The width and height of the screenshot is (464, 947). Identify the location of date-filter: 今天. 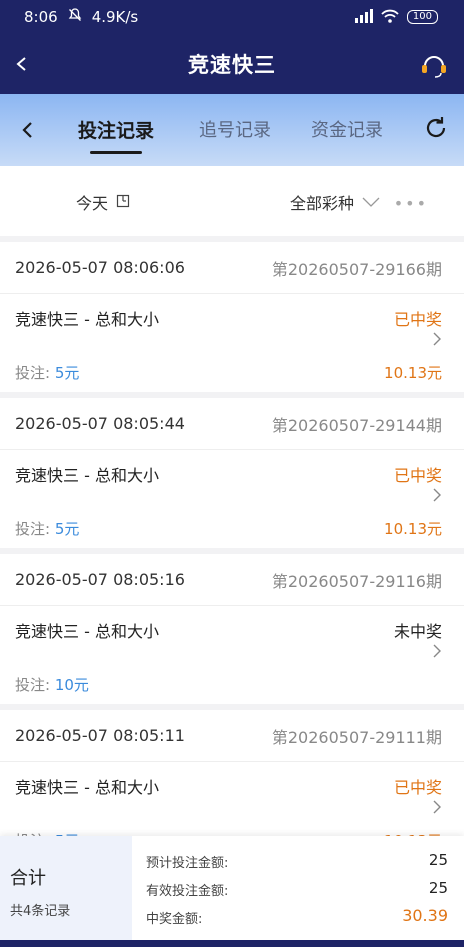
(103, 202).